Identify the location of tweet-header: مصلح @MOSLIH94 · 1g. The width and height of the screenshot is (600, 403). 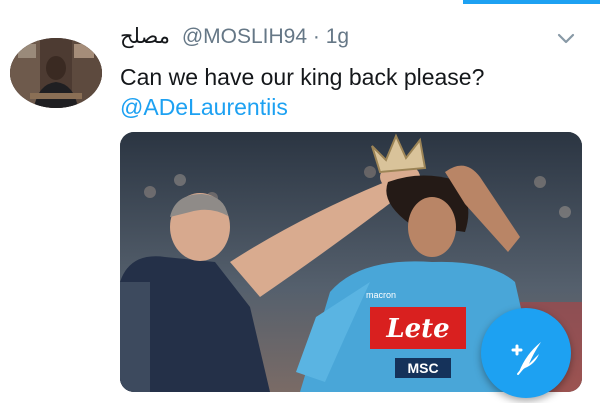
(234, 36).